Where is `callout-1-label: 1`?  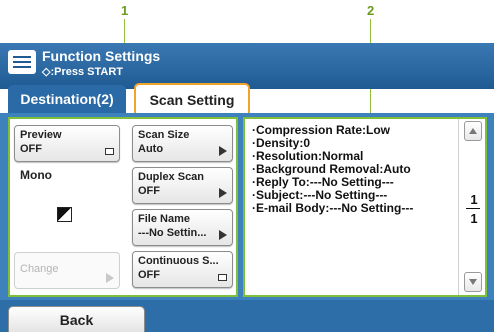 callout-1-label: 1 is located at coordinates (125, 10).